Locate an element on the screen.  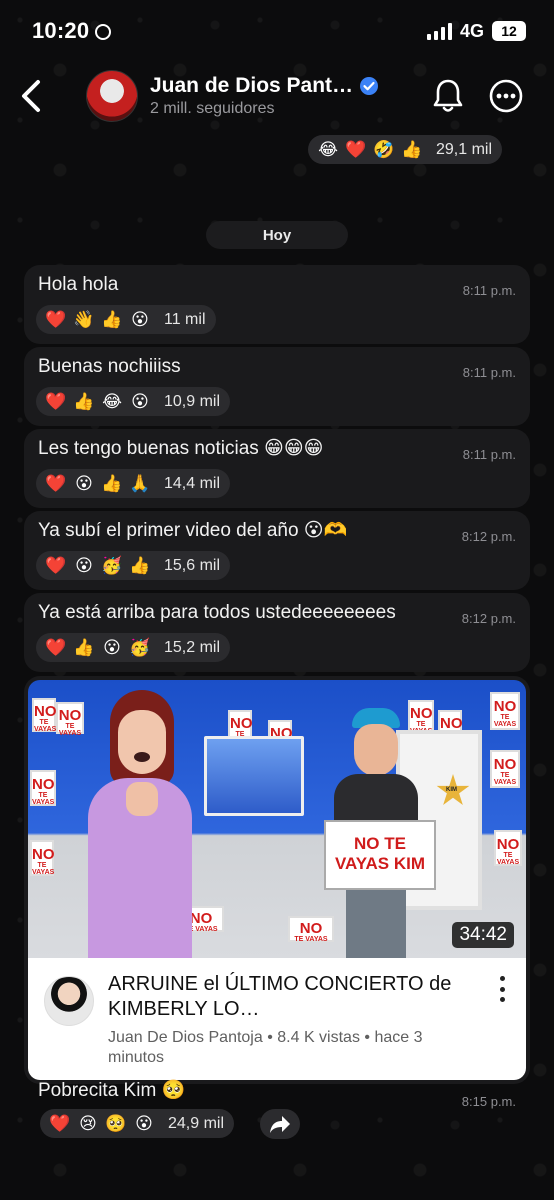
reactions-pill: ❤️ 😮 🥳 👍 15,6 mil is located at coordinates (133, 565).